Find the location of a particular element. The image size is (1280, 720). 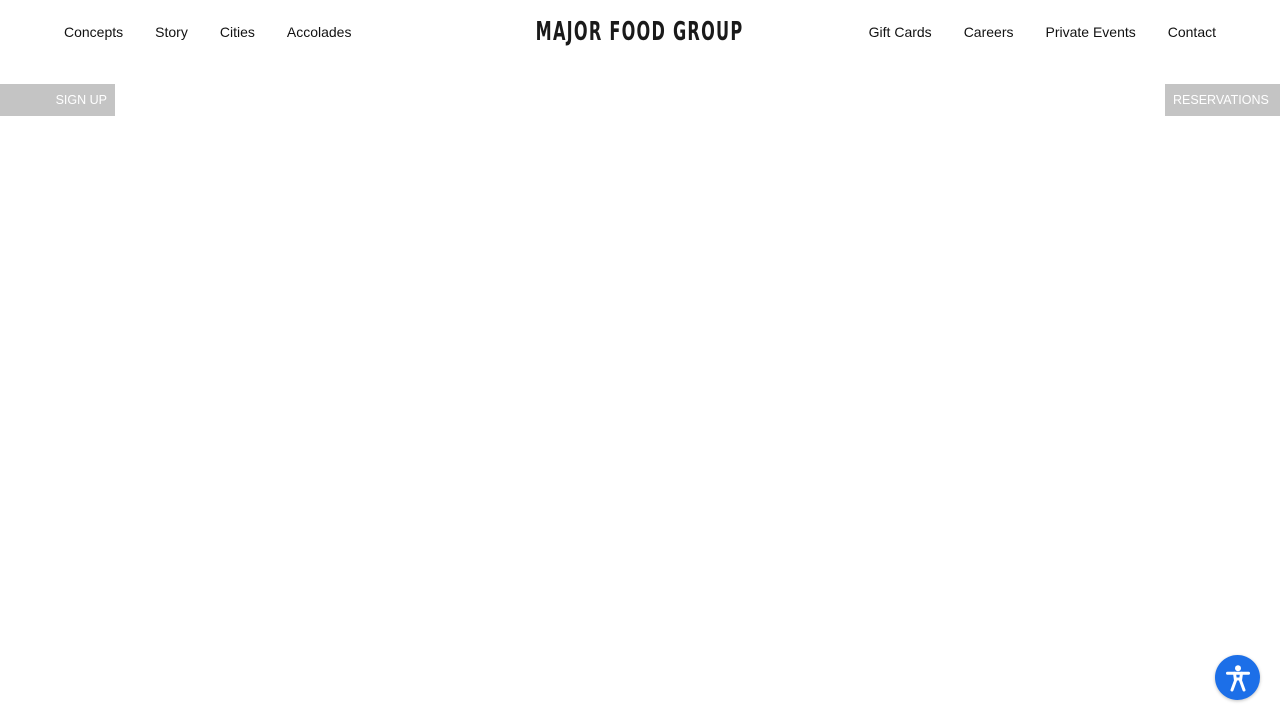

accessibility-person-icon is located at coordinates (1237, 677).